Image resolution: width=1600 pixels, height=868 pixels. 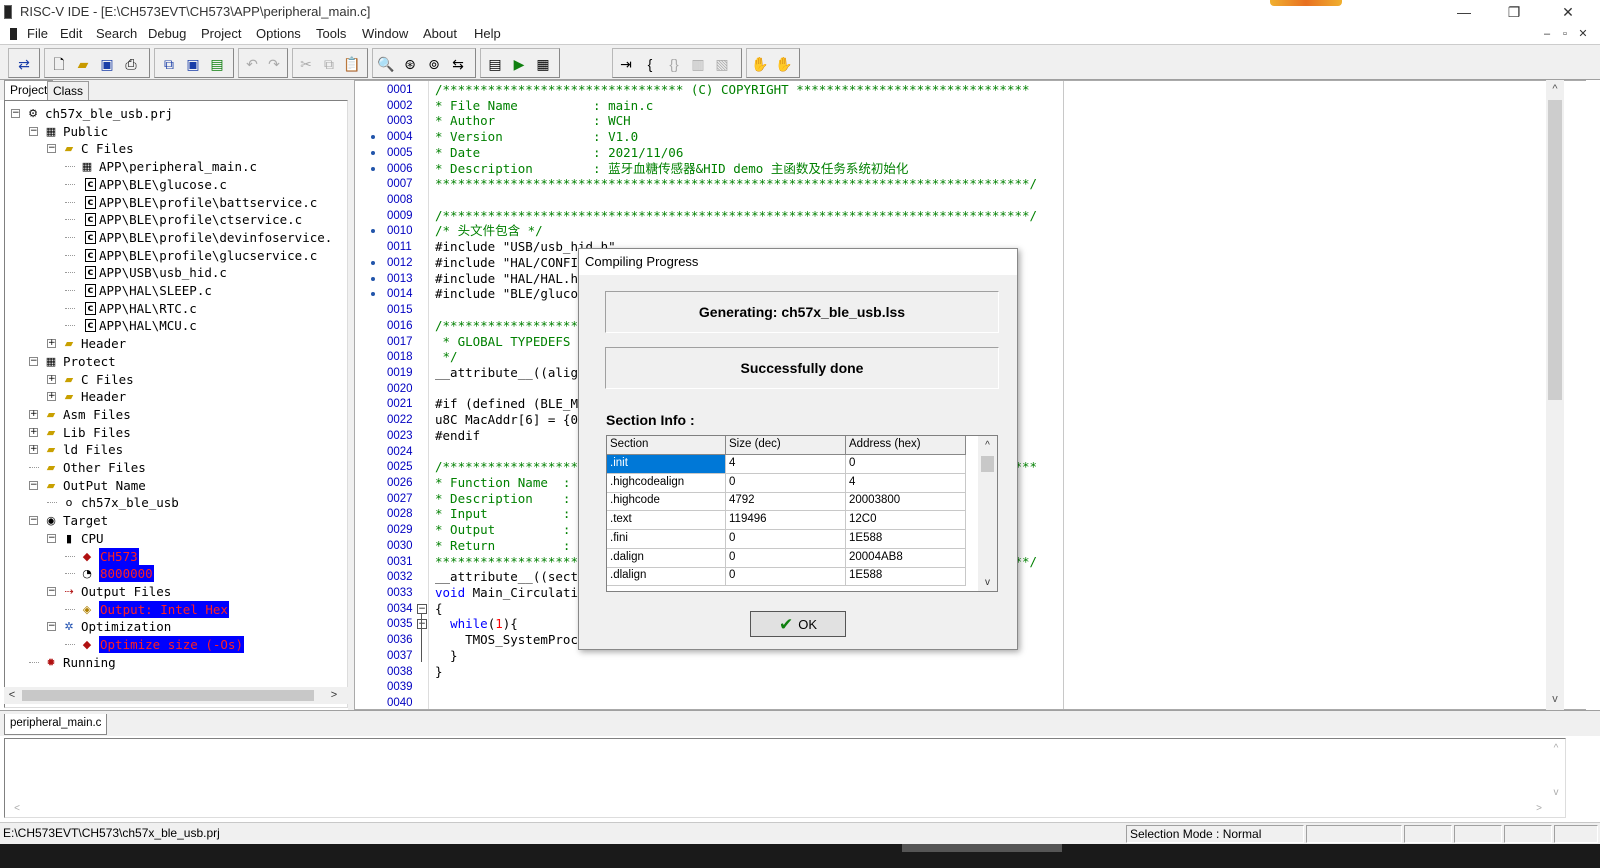 I want to click on code-line: * Version : V1.0, so click(x=536, y=137).